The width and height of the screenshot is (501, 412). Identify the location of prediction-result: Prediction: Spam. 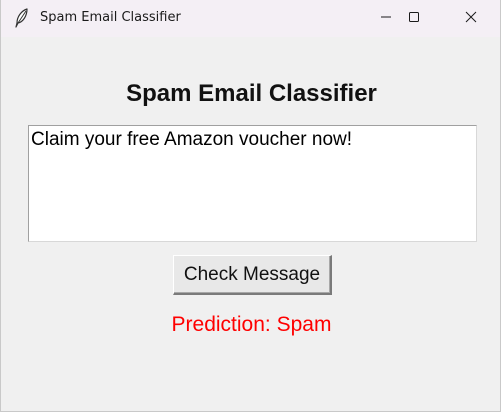
(251, 324).